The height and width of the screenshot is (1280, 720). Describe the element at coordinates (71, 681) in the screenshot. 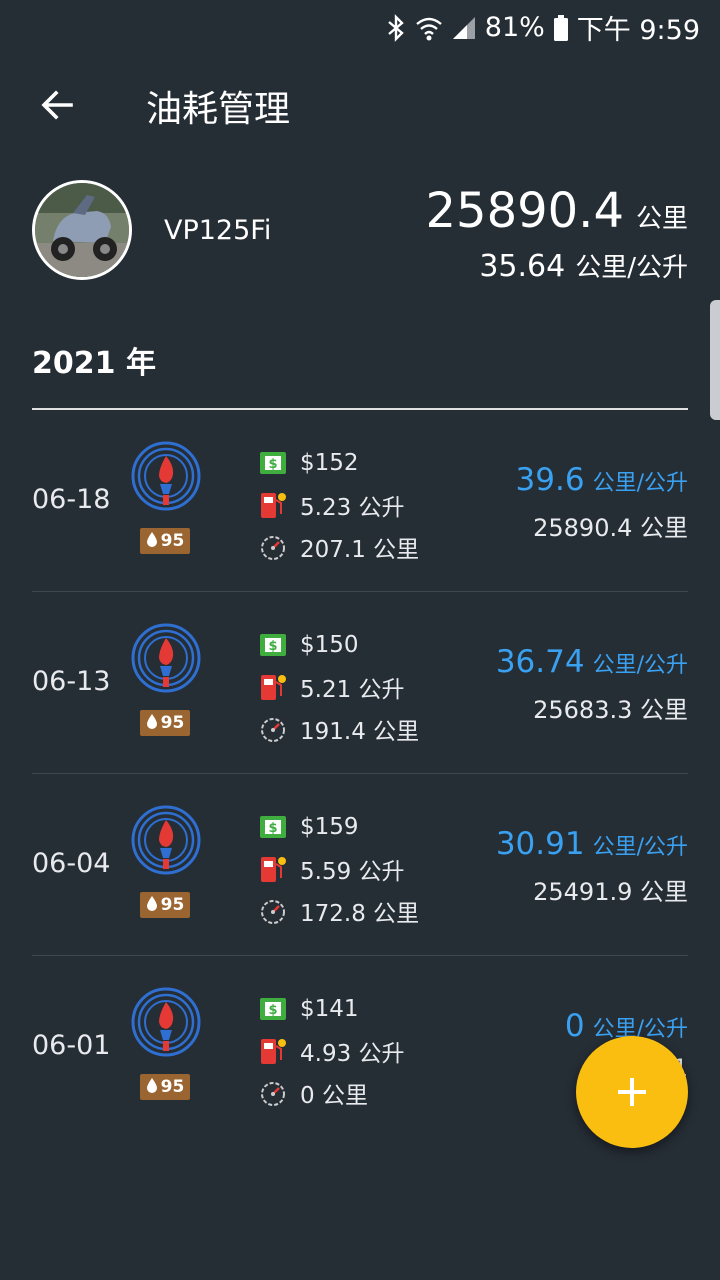

I see `record-date: 06-13` at that location.